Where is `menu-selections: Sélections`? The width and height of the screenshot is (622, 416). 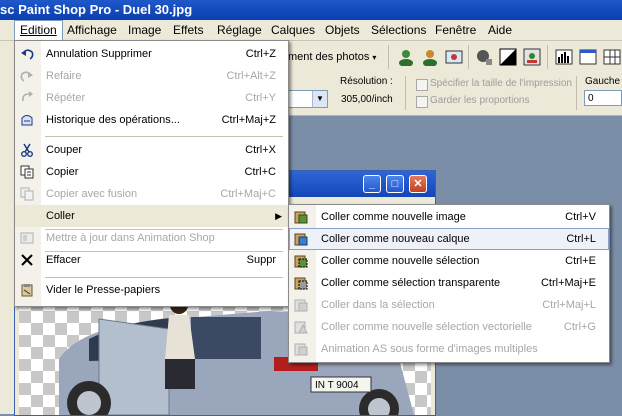 menu-selections: Sélections is located at coordinates (398, 30).